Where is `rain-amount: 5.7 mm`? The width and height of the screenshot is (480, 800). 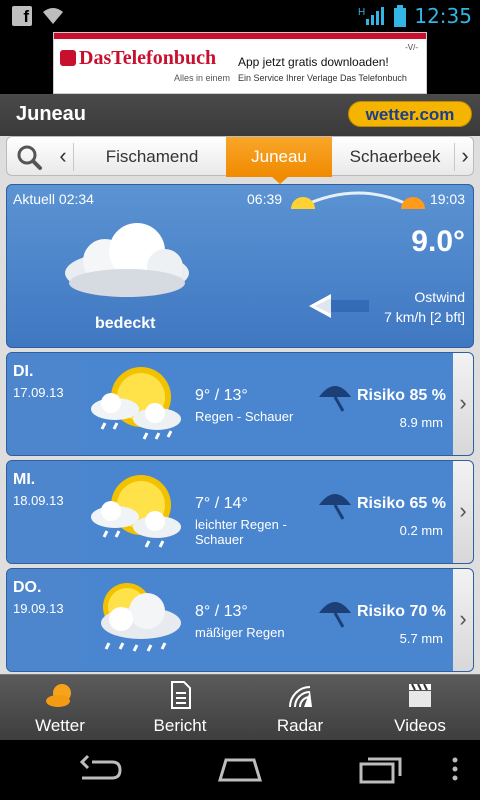
rain-amount: 5.7 mm is located at coordinates (421, 638).